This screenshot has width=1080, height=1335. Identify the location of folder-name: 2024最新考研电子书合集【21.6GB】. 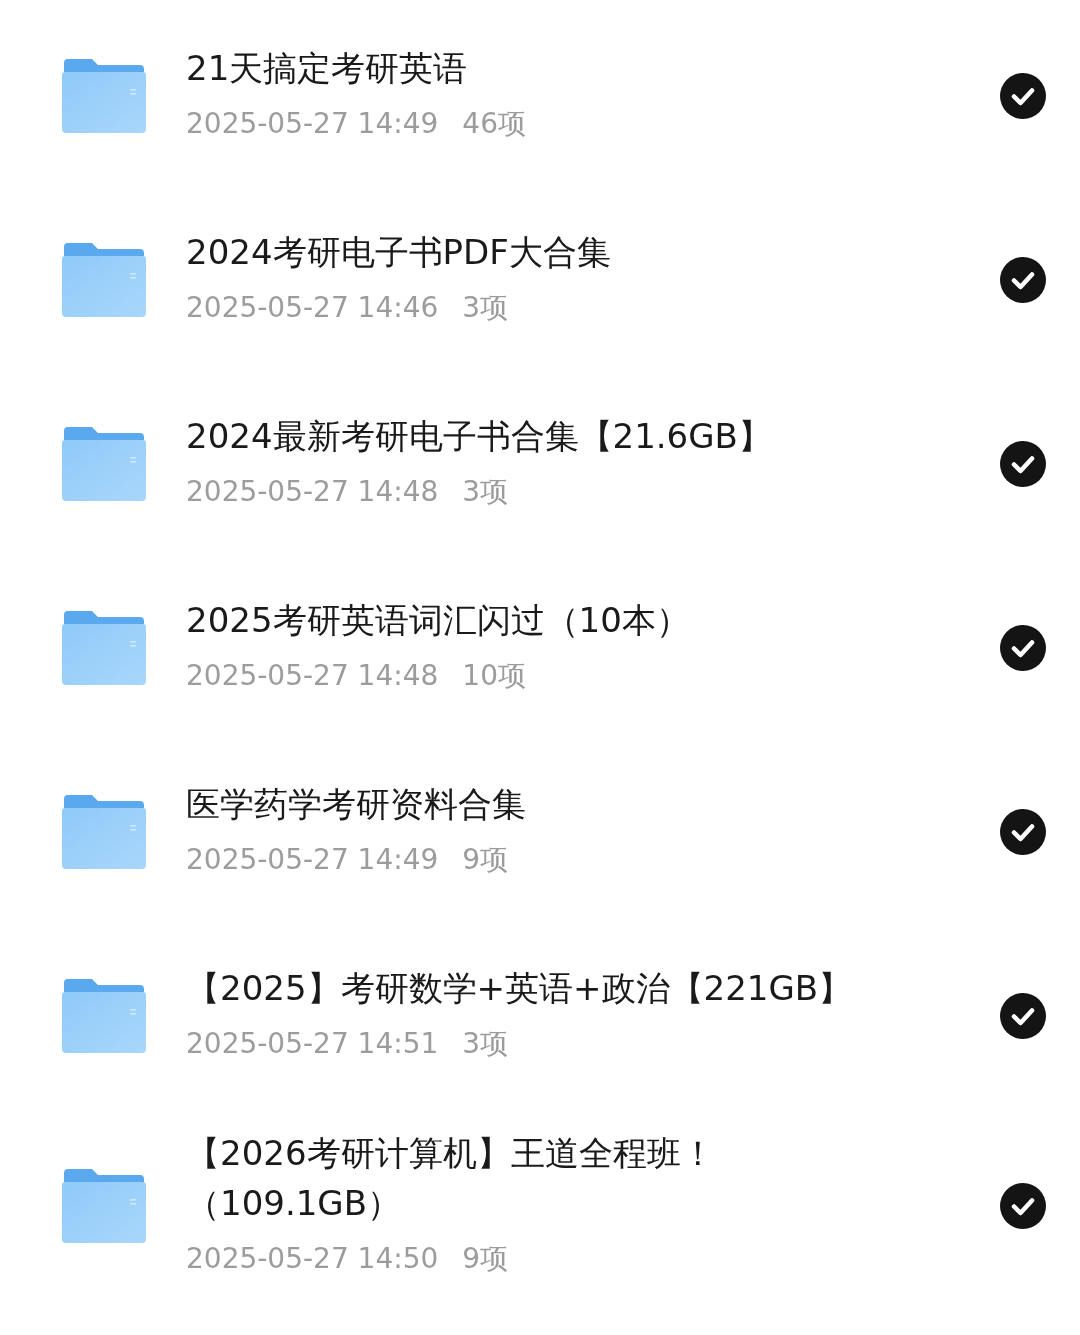
(479, 436).